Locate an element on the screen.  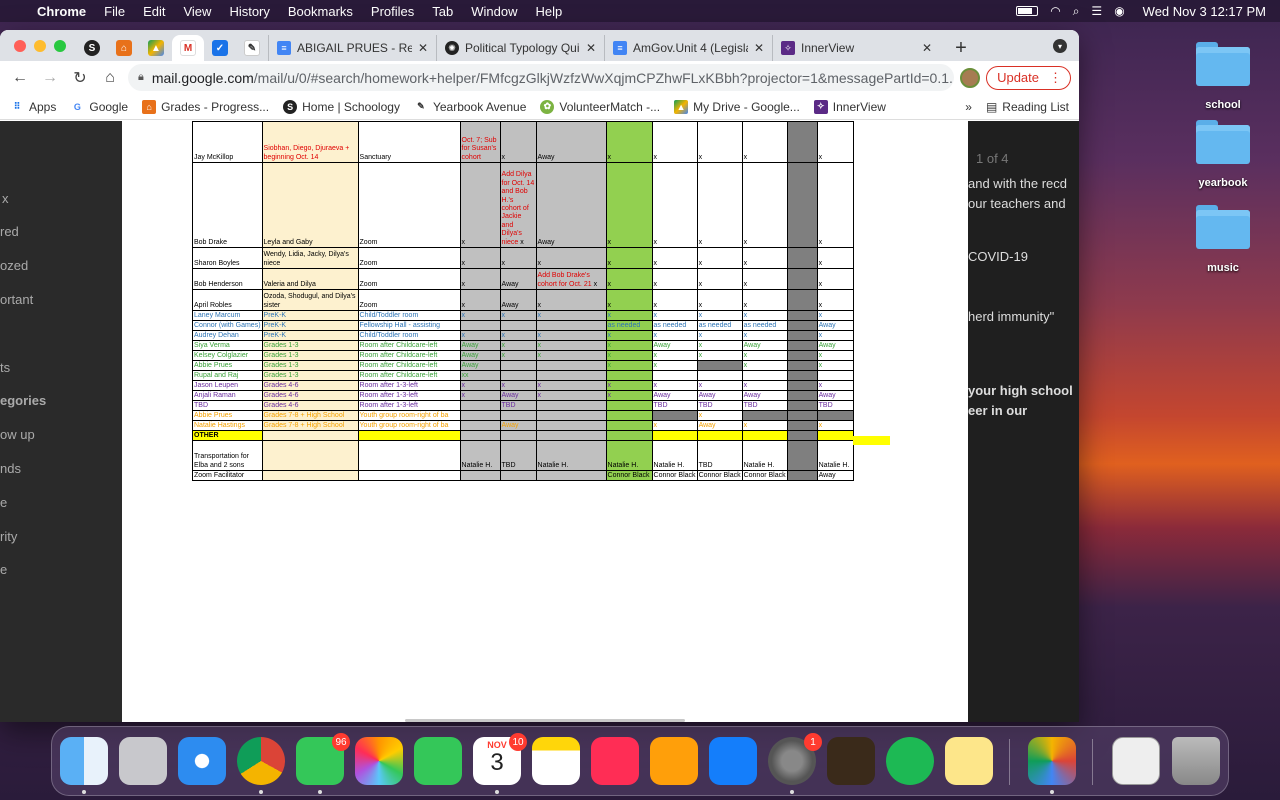
close-window-button is located at coordinates (20, 45).